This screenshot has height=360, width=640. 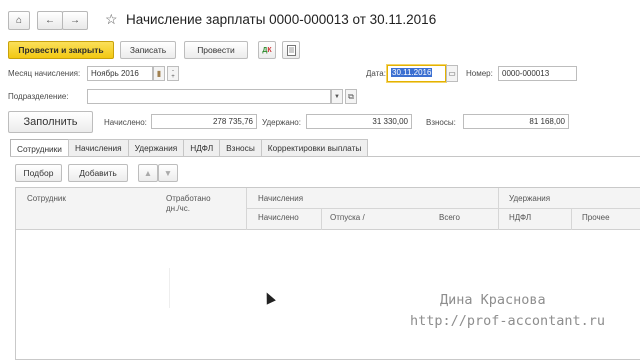 I want to click on home-icon: ⌂, so click(x=19, y=20).